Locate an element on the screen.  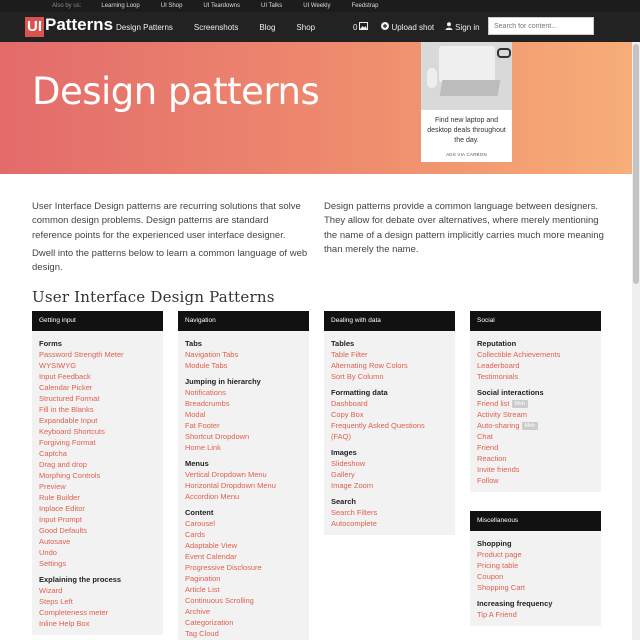
pattern-link: Module Tabs is located at coordinates (243, 365).